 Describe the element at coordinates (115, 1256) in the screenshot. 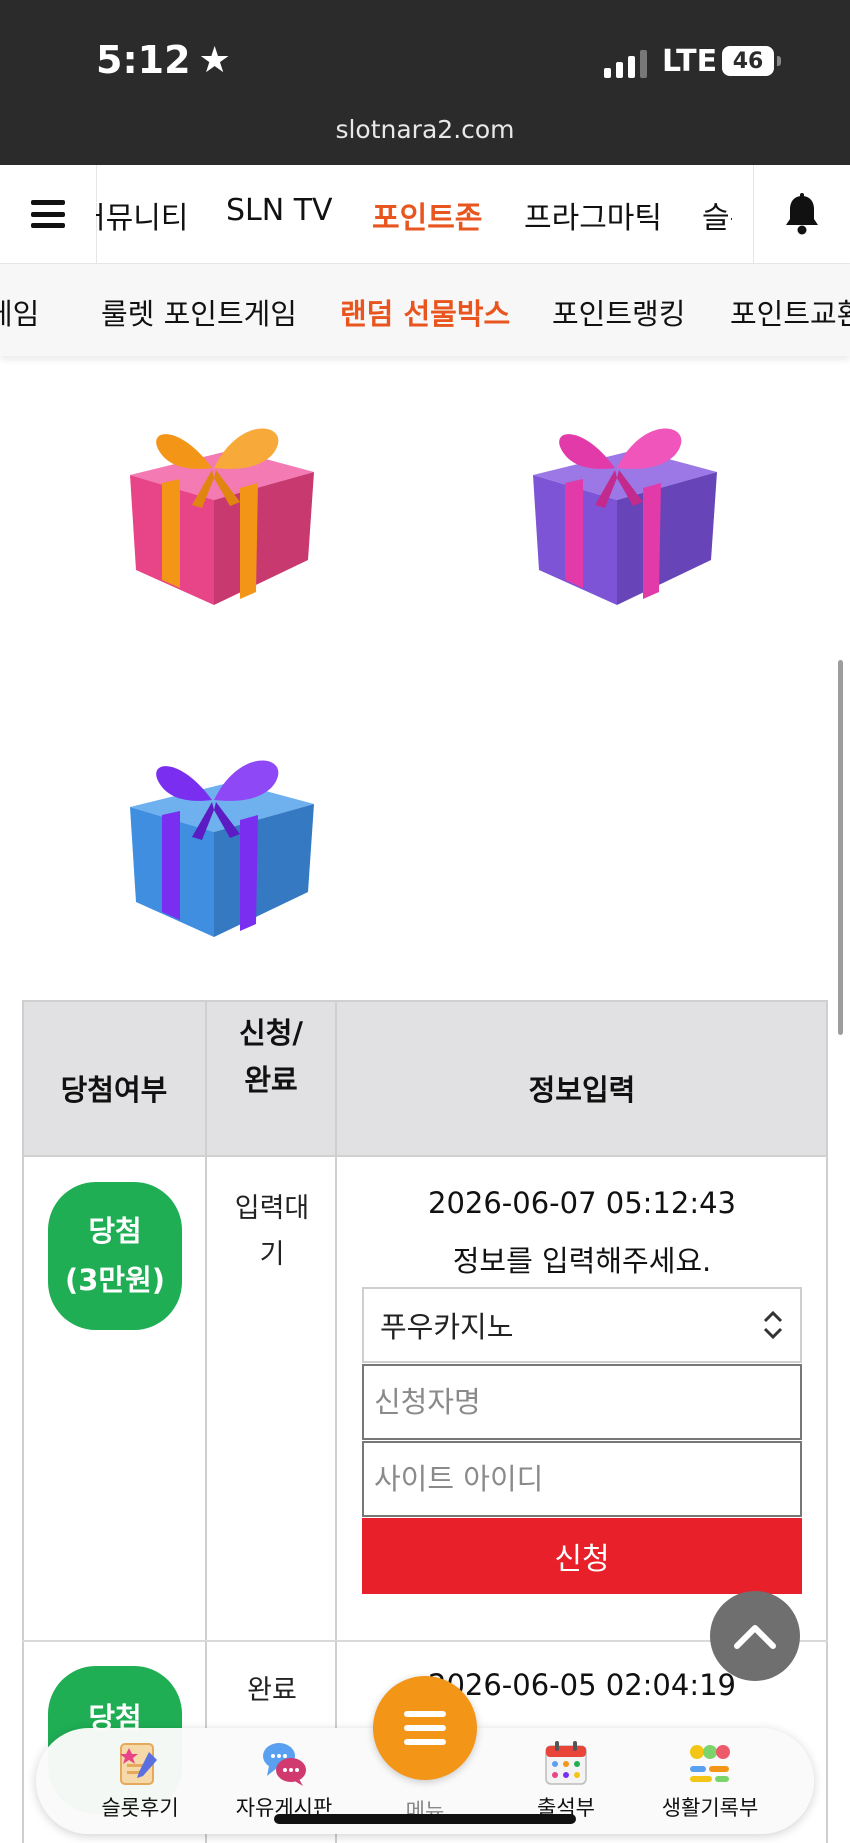

I see `win-badge: 당첨 (3만원)` at that location.